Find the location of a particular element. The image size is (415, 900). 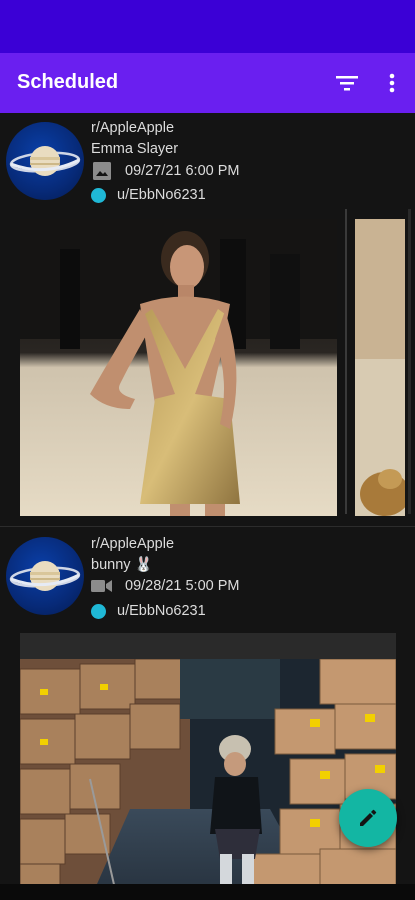

more-options-button is located at coordinates (392, 83).